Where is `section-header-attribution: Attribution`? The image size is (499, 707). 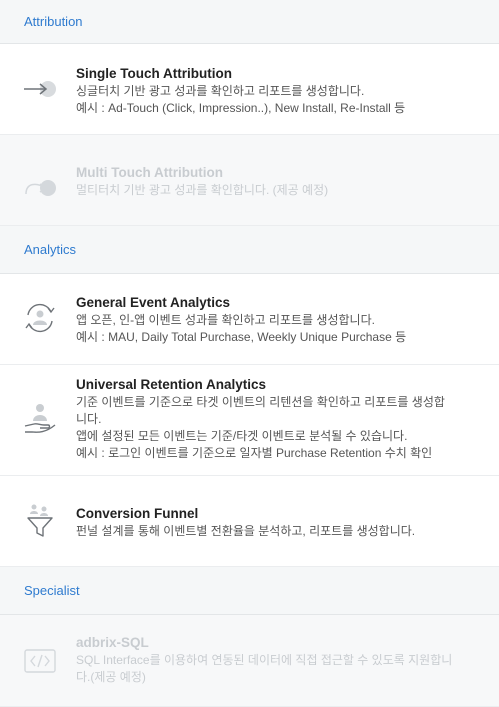
section-header-attribution: Attribution is located at coordinates (249, 22).